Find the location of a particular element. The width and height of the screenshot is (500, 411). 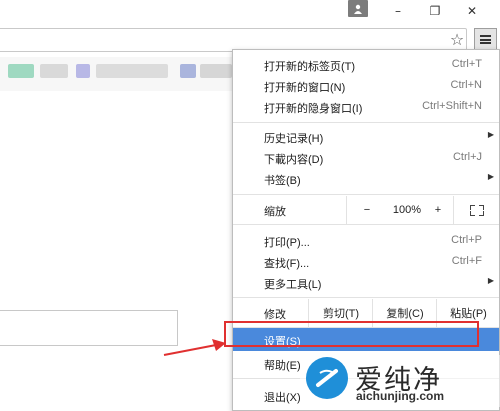

hamburger-icon is located at coordinates (485, 39).